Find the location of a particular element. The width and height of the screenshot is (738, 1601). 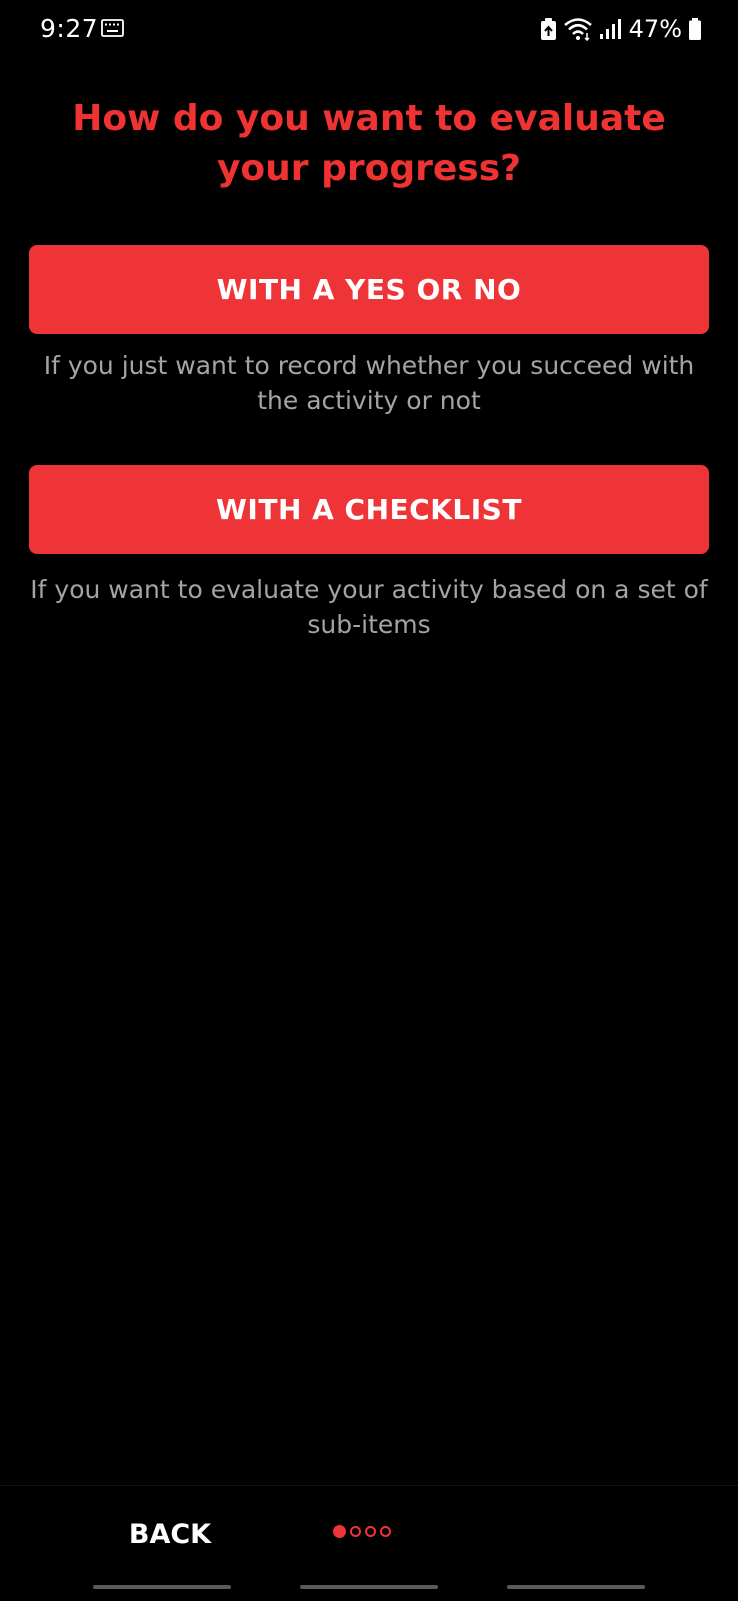

checklist-button: WITH A CHECKLIST is located at coordinates (369, 509).